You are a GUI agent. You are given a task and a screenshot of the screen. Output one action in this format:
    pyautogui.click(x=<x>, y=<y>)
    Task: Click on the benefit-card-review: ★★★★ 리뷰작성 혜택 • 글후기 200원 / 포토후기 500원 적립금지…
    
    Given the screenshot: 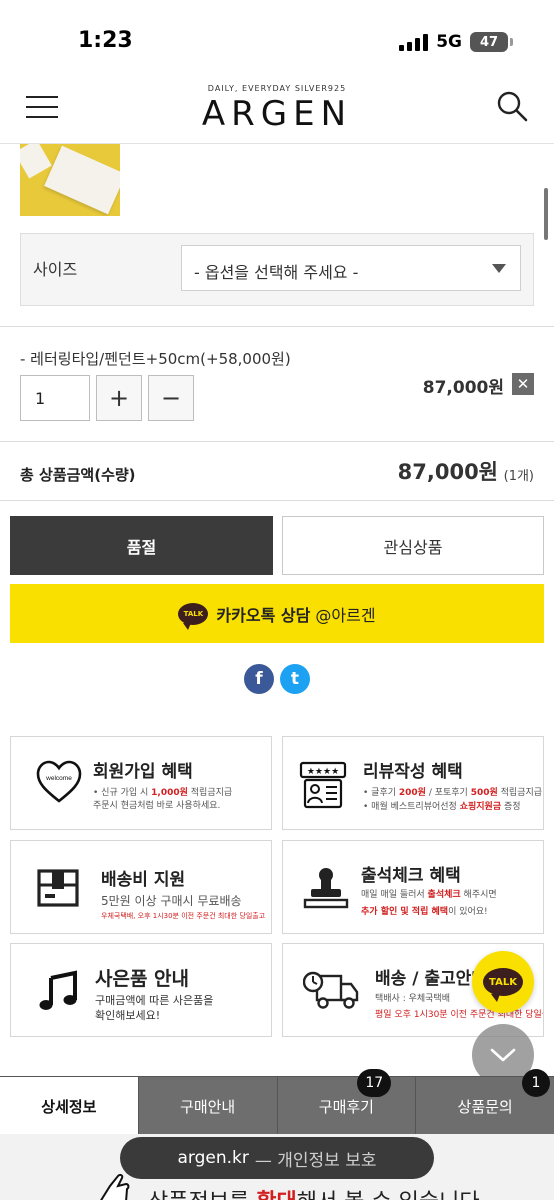 What is the action you would take?
    pyautogui.click(x=413, y=783)
    